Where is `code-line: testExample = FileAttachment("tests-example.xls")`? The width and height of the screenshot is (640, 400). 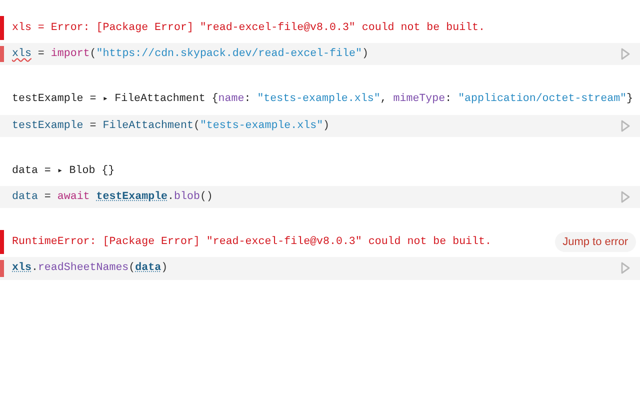 code-line: testExample = FileAttachment("tests-example.xls") is located at coordinates (165, 126).